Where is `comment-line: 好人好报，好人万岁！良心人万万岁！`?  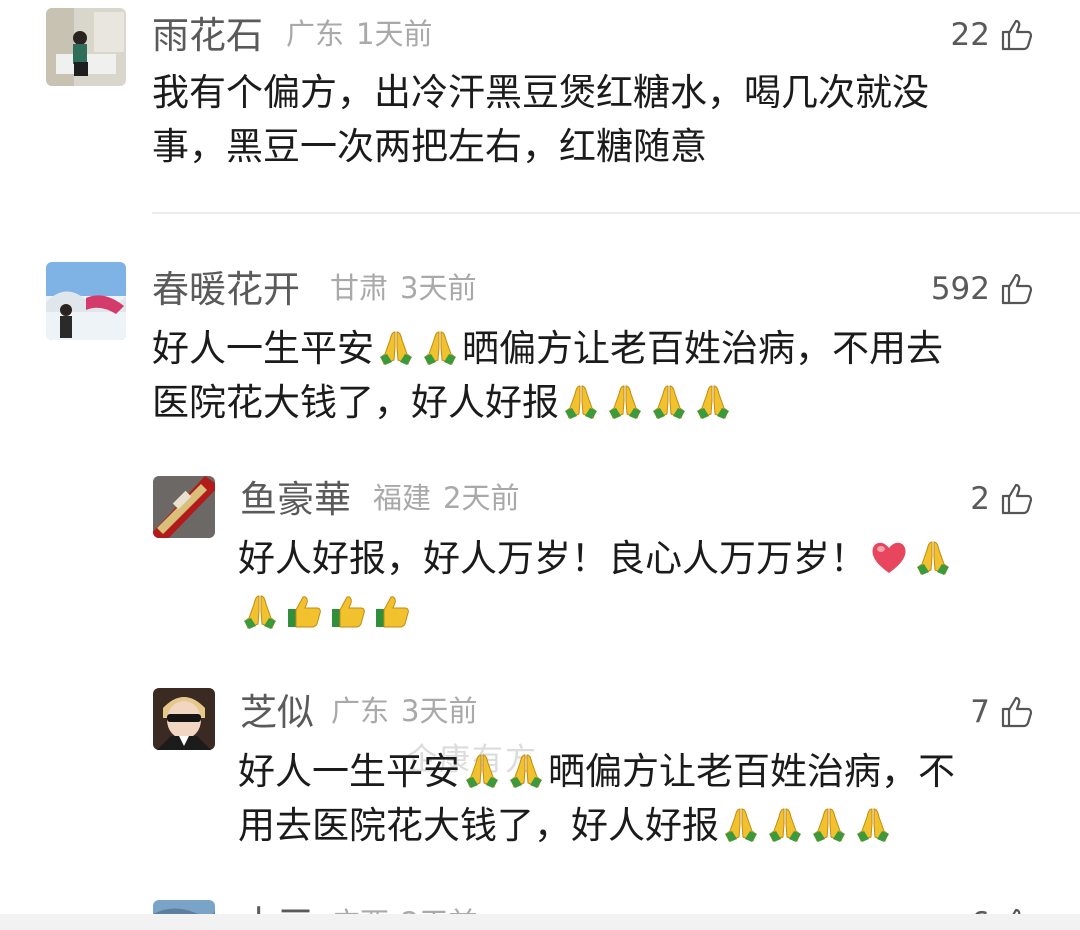 comment-line: 好人好报，好人万岁！良心人万万岁！ is located at coordinates (596, 559).